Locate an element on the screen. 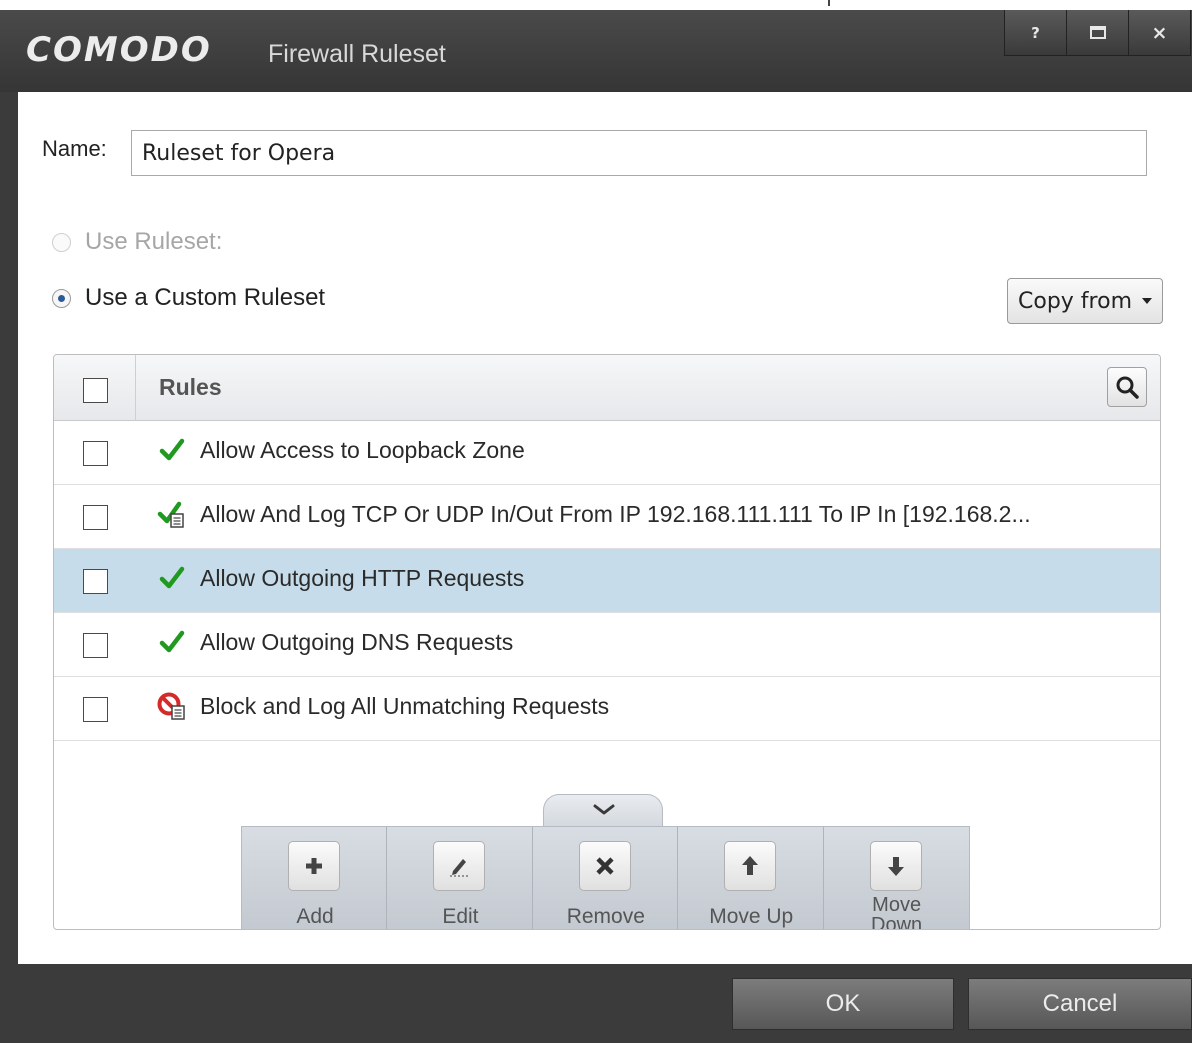 The image size is (1192, 1043). search-button is located at coordinates (1127, 387).